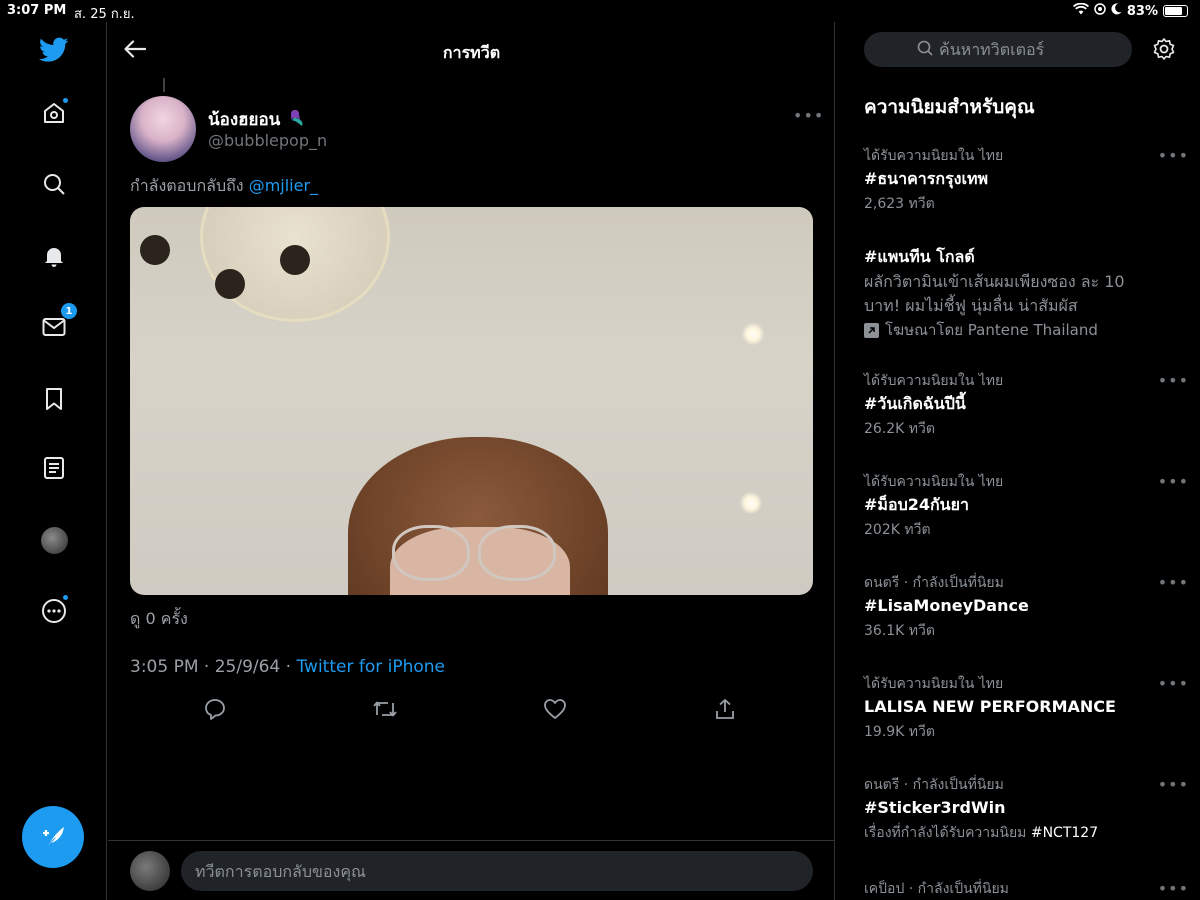 The image size is (1200, 900). Describe the element at coordinates (897, 530) in the screenshot. I see `trend-count: 202K ทวีต` at that location.